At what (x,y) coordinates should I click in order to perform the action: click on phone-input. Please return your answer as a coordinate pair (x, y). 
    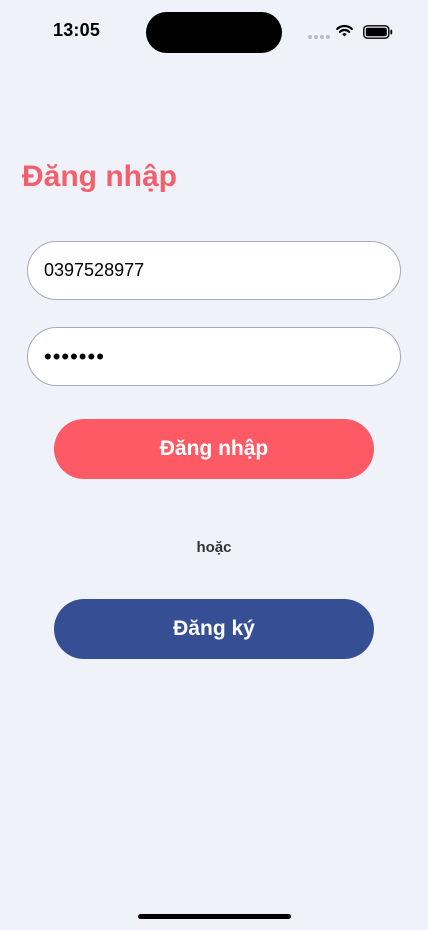
    Looking at the image, I should click on (214, 270).